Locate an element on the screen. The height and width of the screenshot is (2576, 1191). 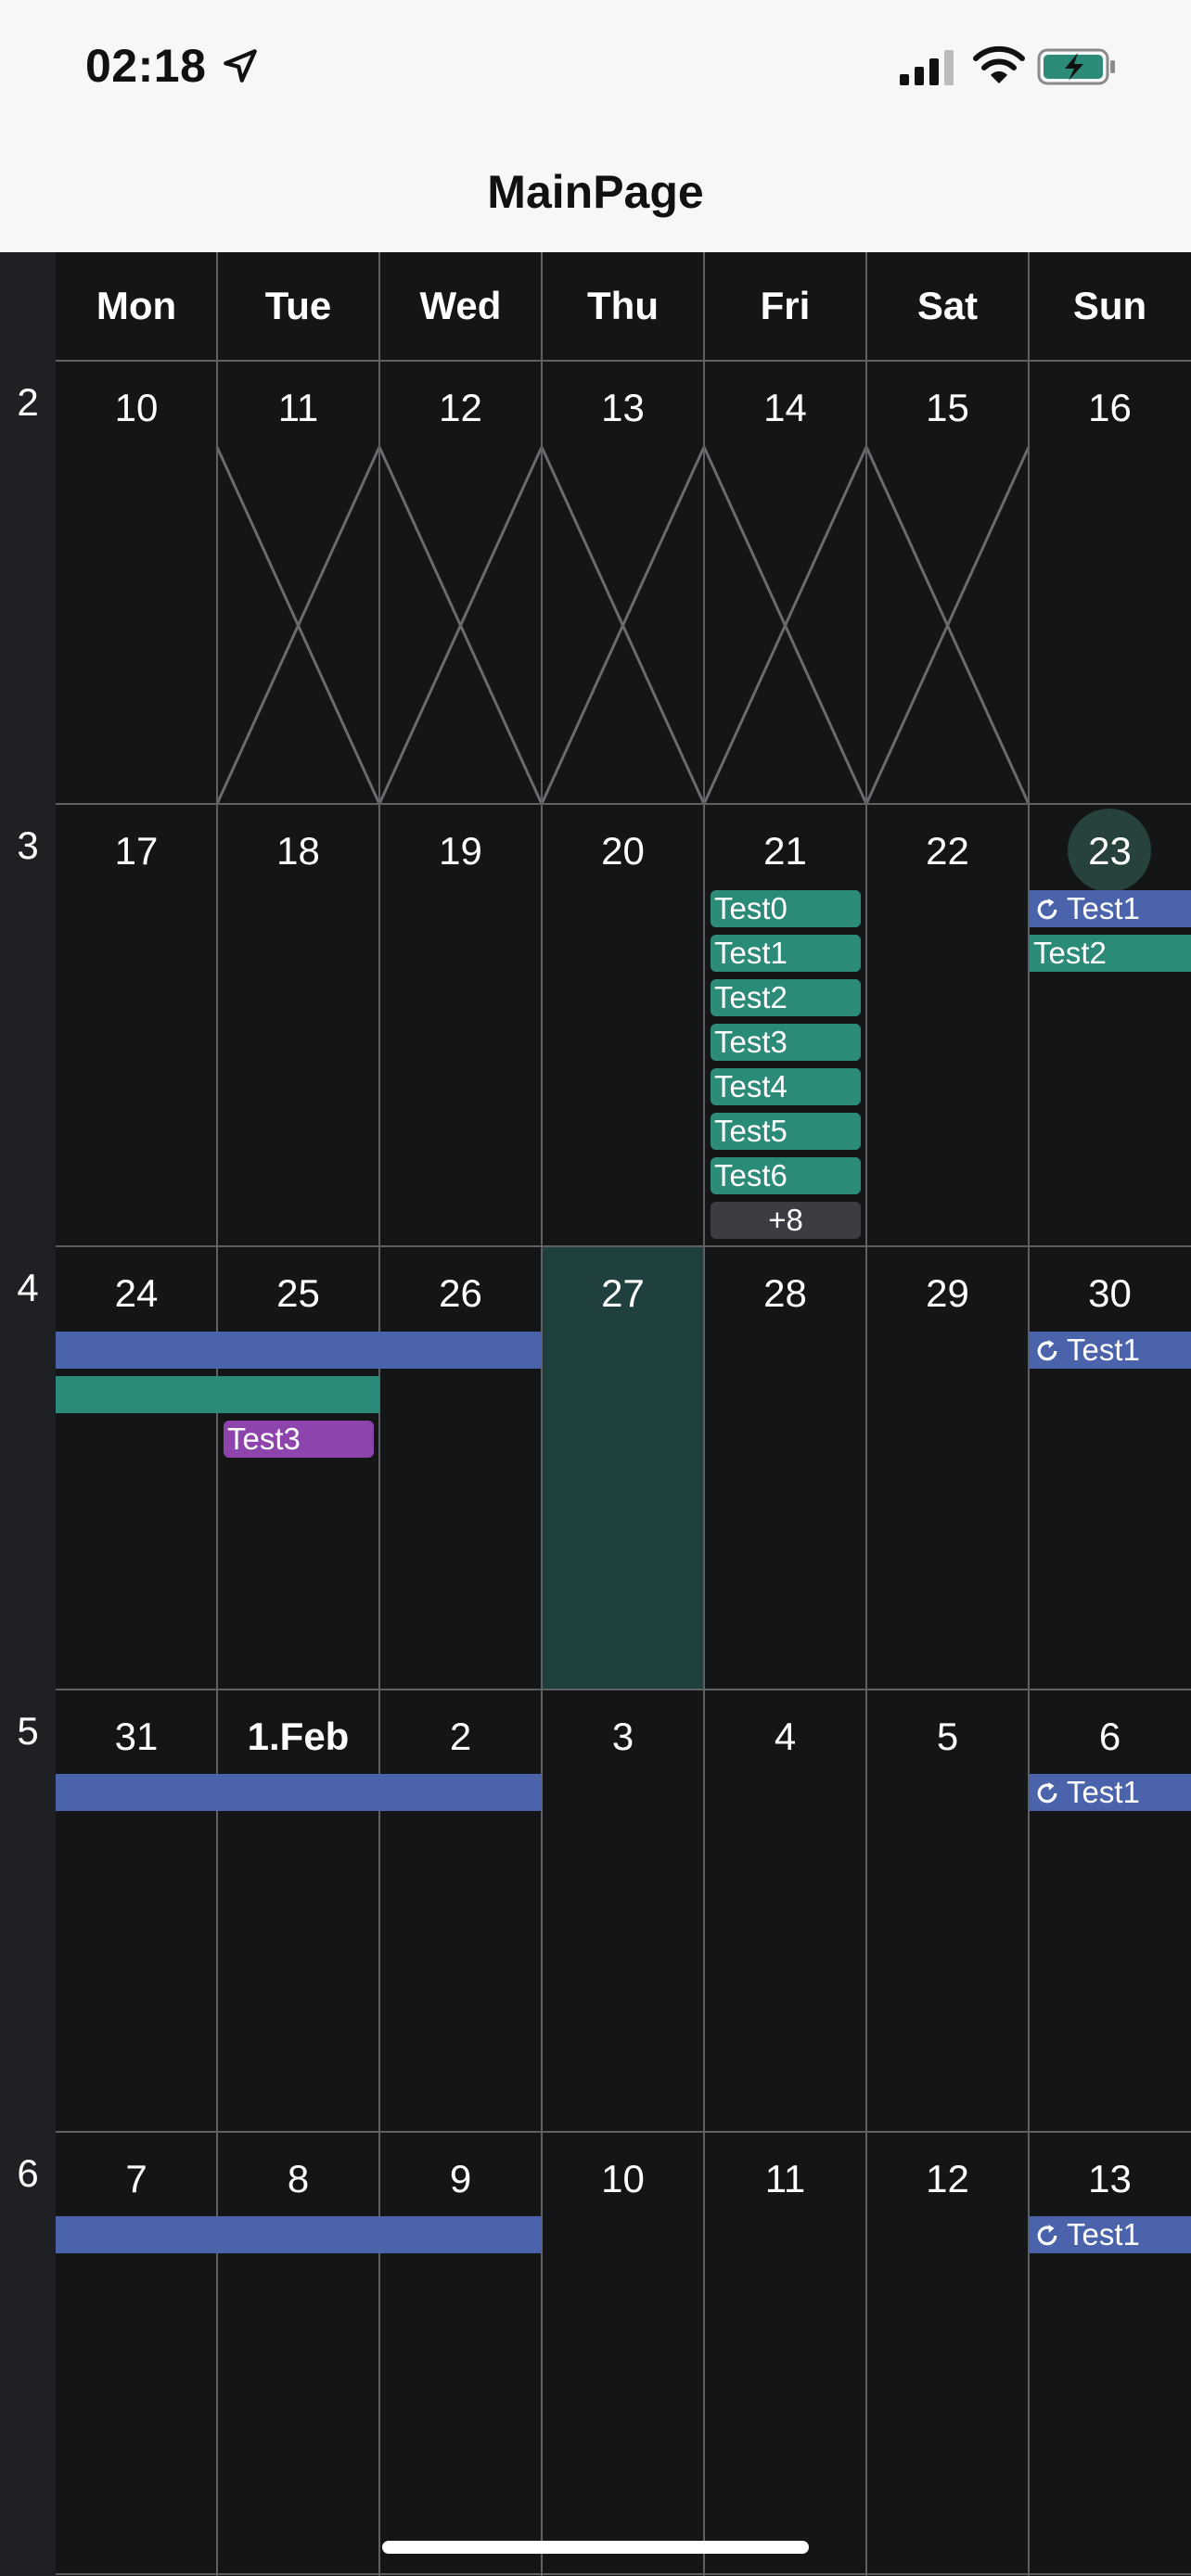
event-chip: Test0 is located at coordinates (786, 908).